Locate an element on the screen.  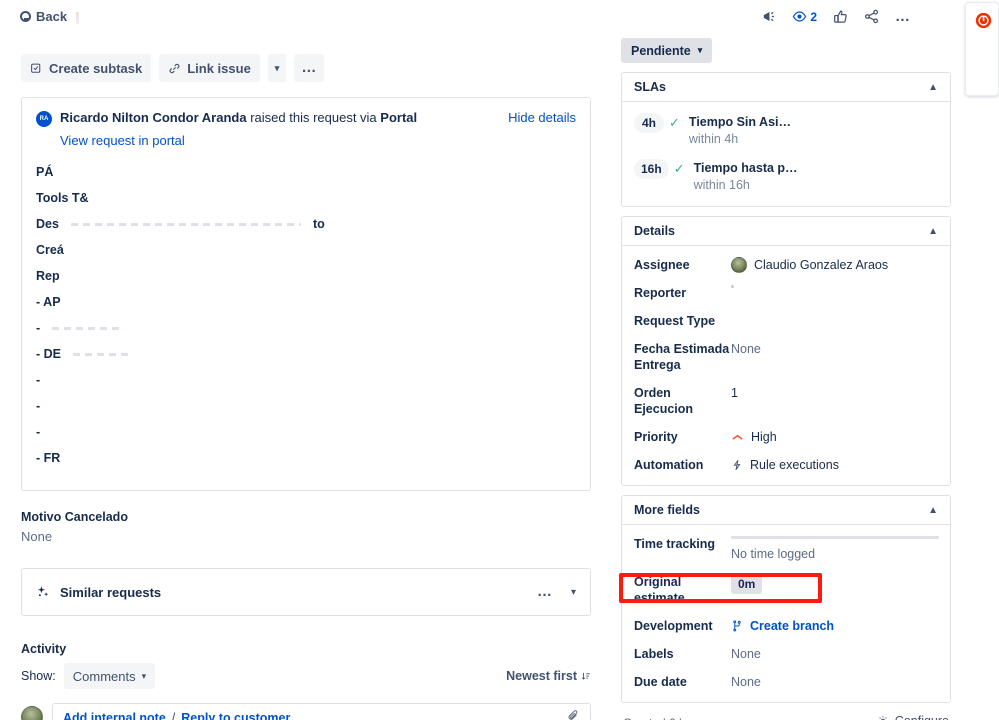
field-label: Time tracking is located at coordinates (675, 544).